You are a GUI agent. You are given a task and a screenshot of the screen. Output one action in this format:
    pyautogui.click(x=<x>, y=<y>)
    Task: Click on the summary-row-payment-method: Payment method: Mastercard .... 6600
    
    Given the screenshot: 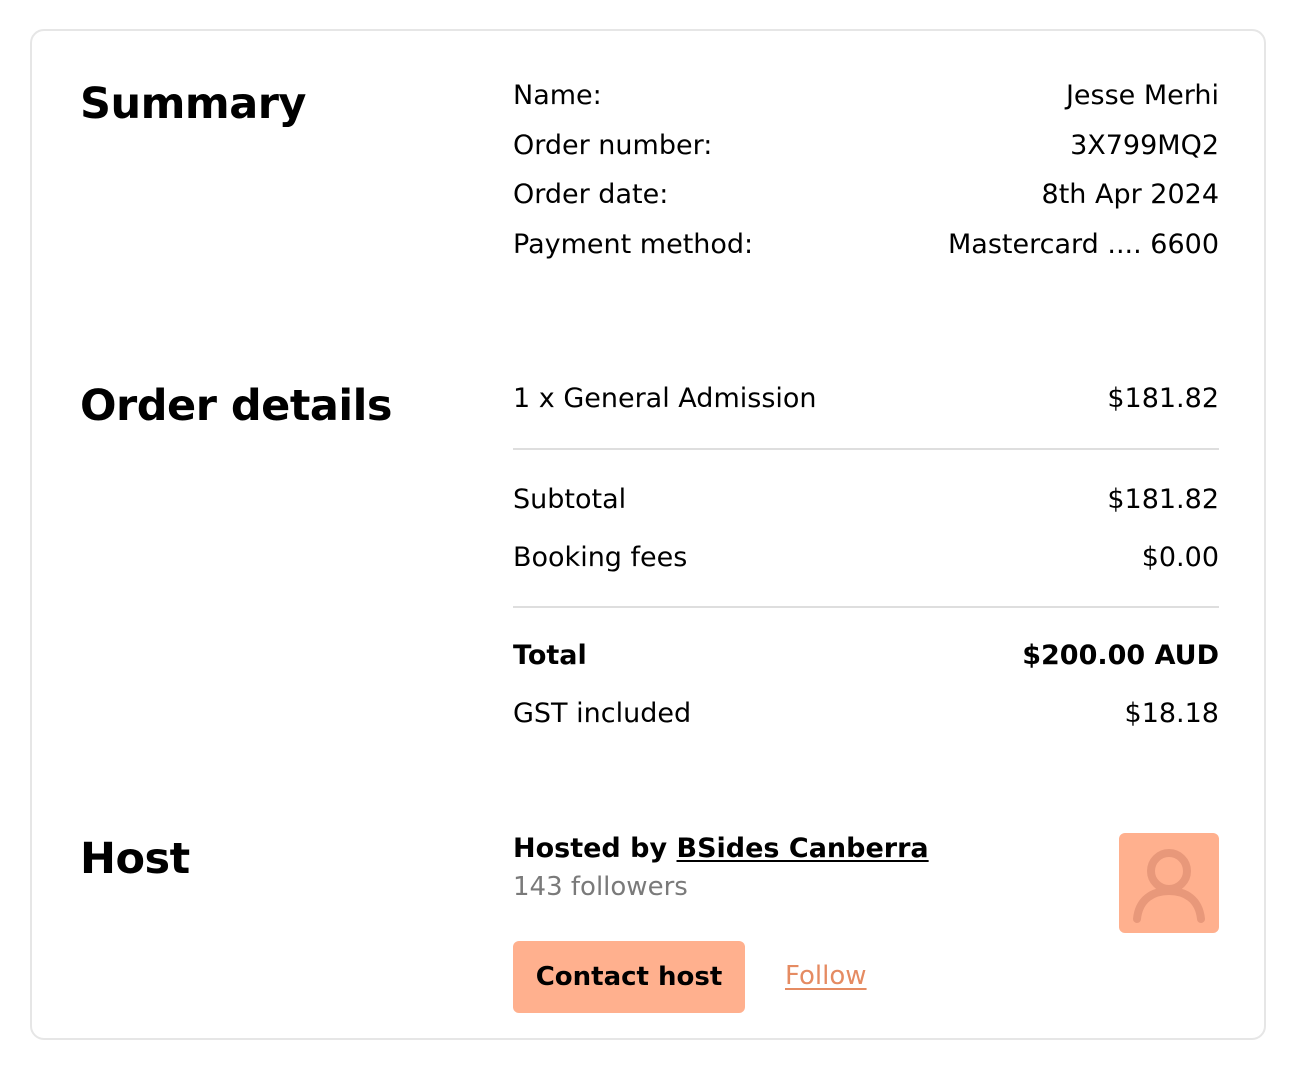 What is the action you would take?
    pyautogui.click(x=866, y=245)
    